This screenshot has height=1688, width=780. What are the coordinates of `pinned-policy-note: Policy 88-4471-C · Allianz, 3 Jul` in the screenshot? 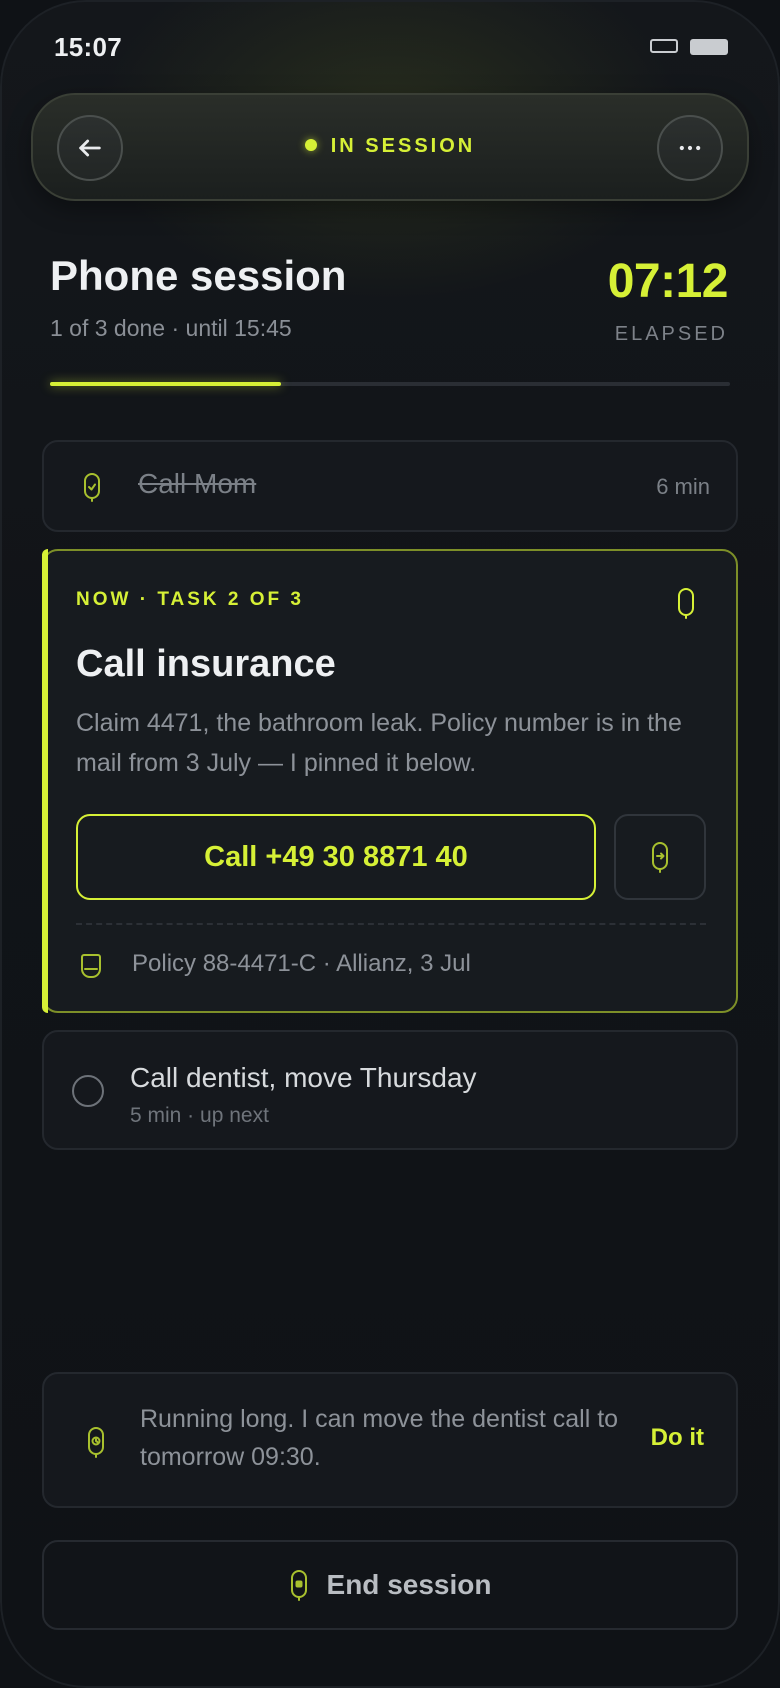 It's located at (301, 964).